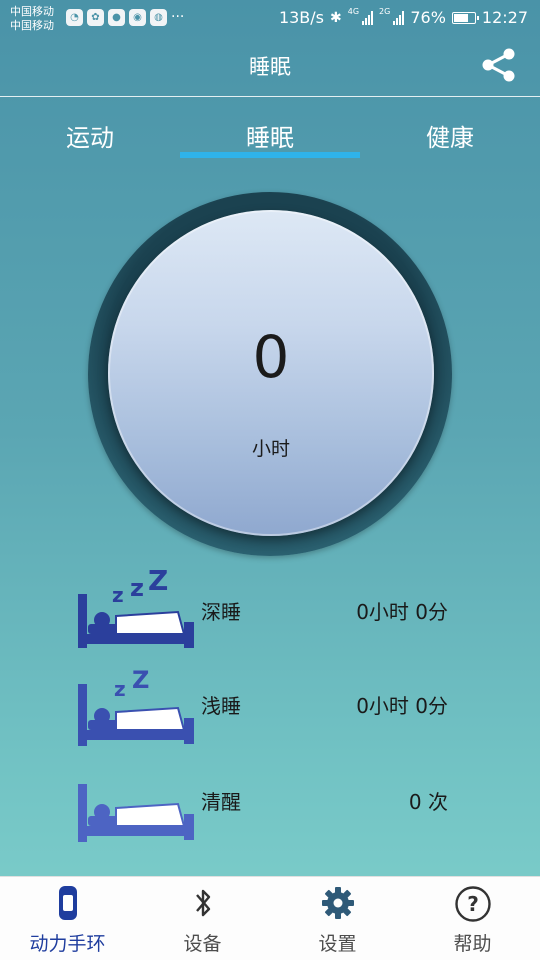 The image size is (540, 960). I want to click on sleep-hours-value: 0, so click(271, 357).